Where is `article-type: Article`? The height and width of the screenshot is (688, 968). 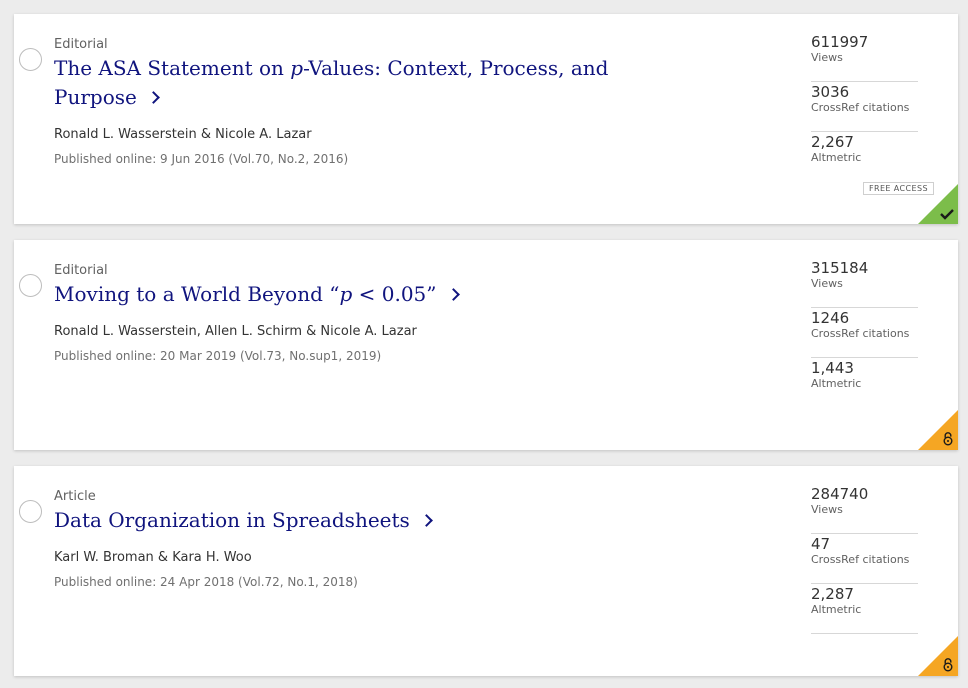
article-type: Article is located at coordinates (75, 496).